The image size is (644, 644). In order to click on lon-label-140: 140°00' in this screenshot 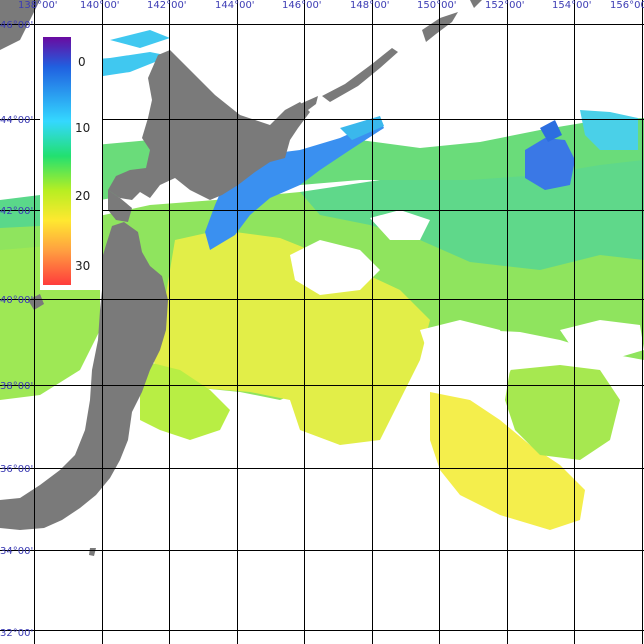, I will do `click(100, 5)`.